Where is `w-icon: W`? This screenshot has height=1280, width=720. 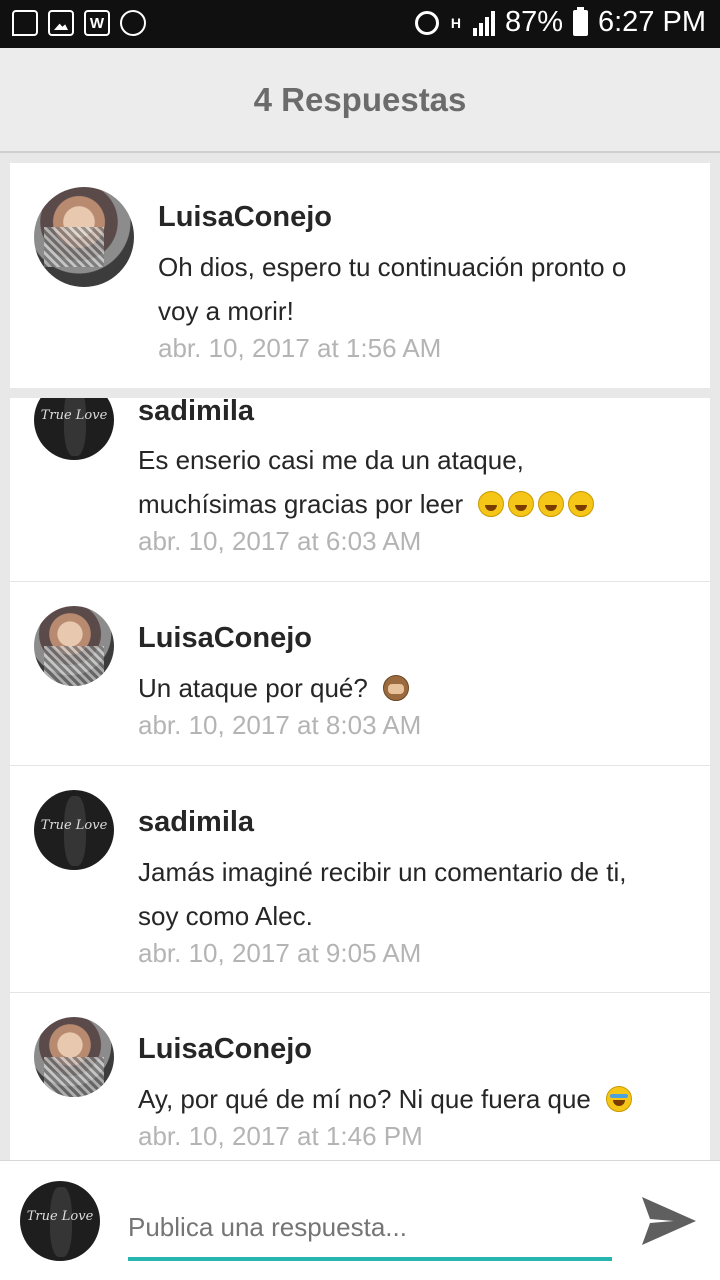 w-icon: W is located at coordinates (97, 23).